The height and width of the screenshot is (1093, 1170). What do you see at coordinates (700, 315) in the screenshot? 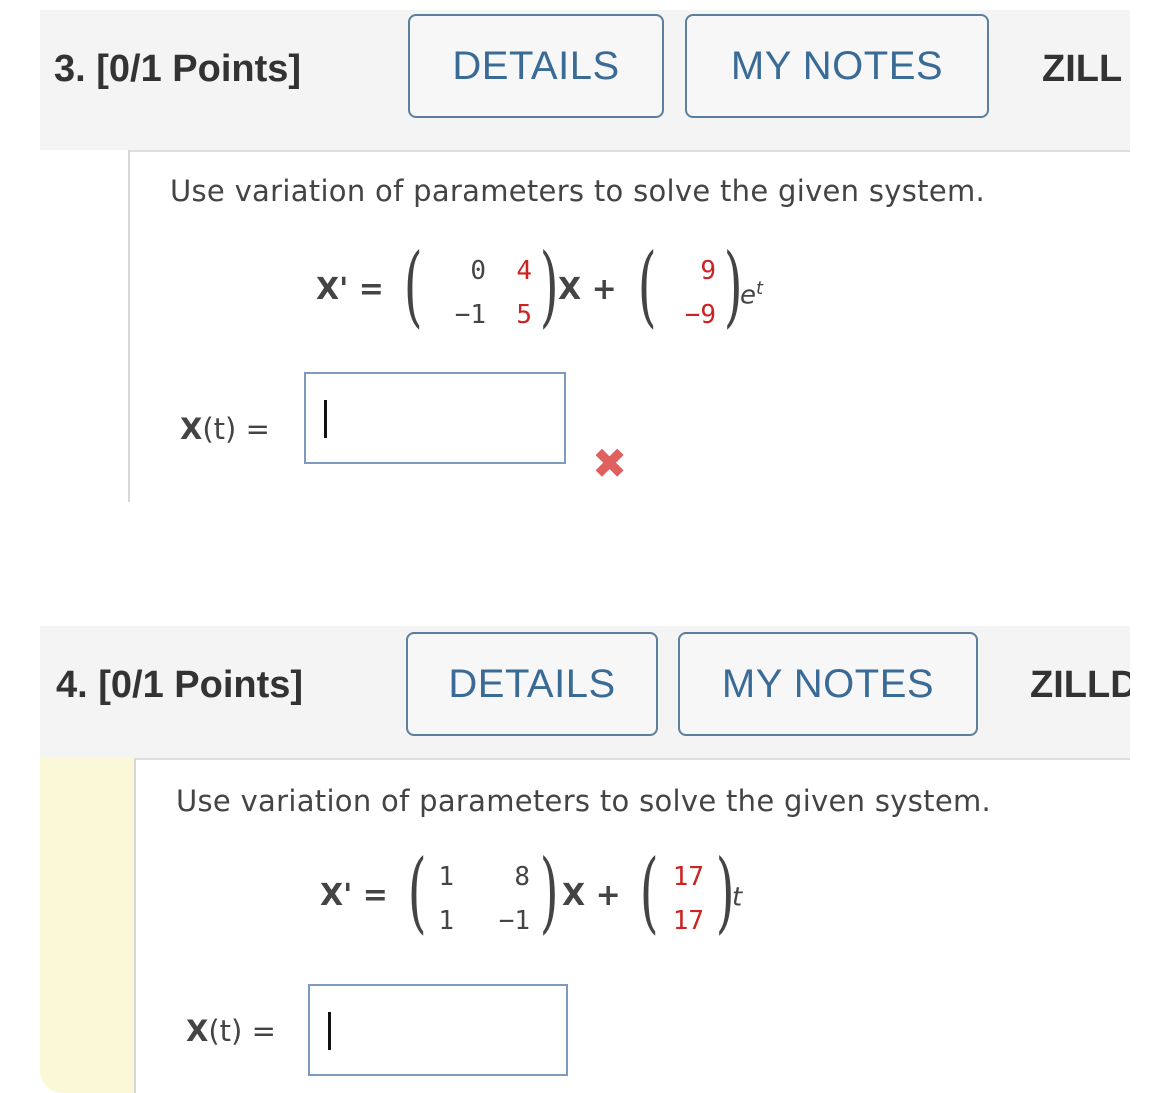
I see `vector-entry: −9` at bounding box center [700, 315].